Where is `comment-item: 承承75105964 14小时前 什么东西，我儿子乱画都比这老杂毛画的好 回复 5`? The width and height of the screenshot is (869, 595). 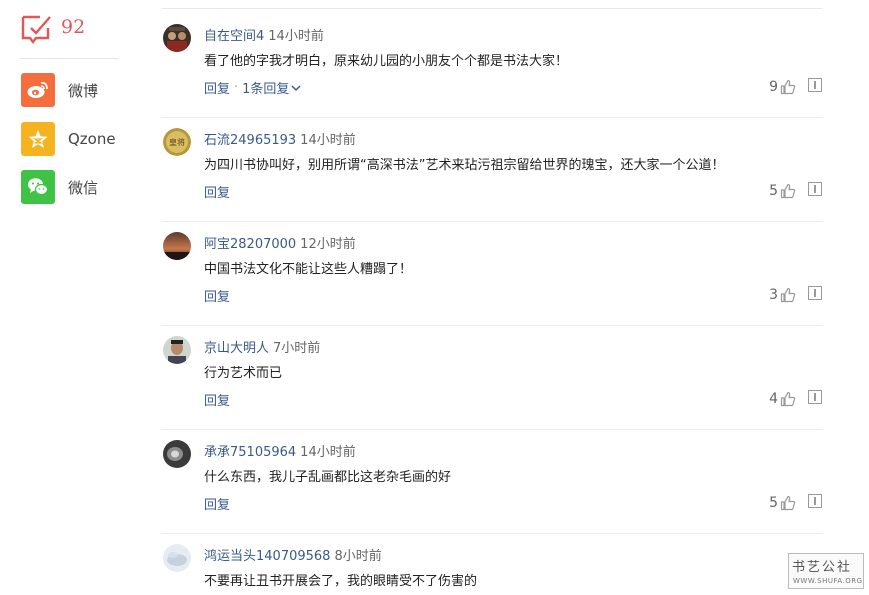
comment-item: 承承75105964 14小时前 什么东西，我儿子乱画都比这老杂毛画的好 回复 5 is located at coordinates (492, 482).